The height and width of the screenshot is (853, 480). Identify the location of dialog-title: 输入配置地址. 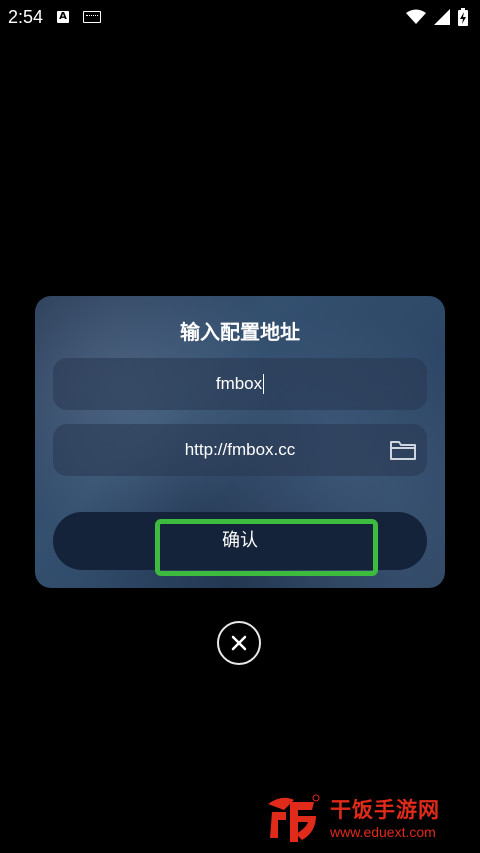
(240, 332).